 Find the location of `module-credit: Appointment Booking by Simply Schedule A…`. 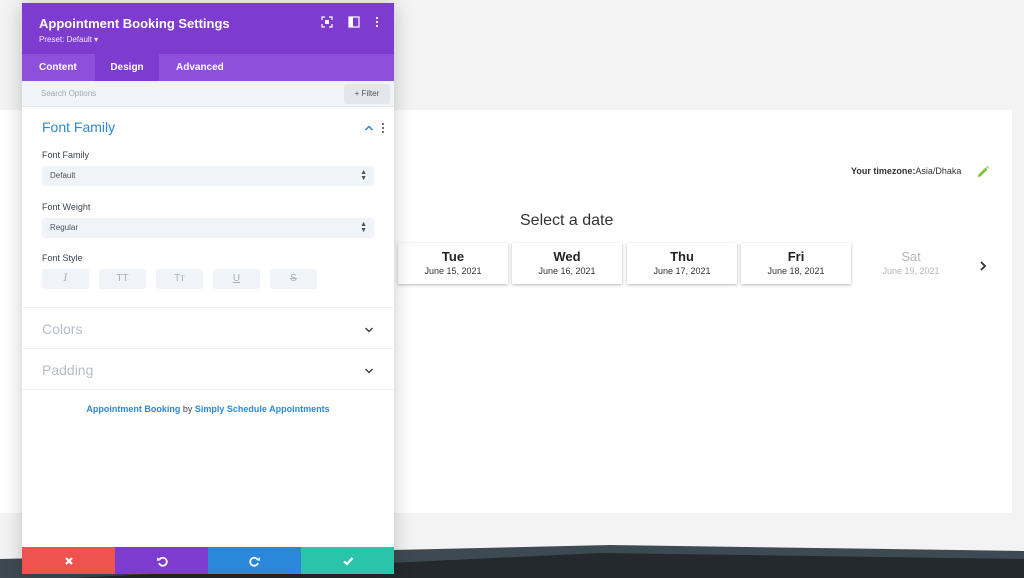

module-credit: Appointment Booking by Simply Schedule A… is located at coordinates (208, 409).